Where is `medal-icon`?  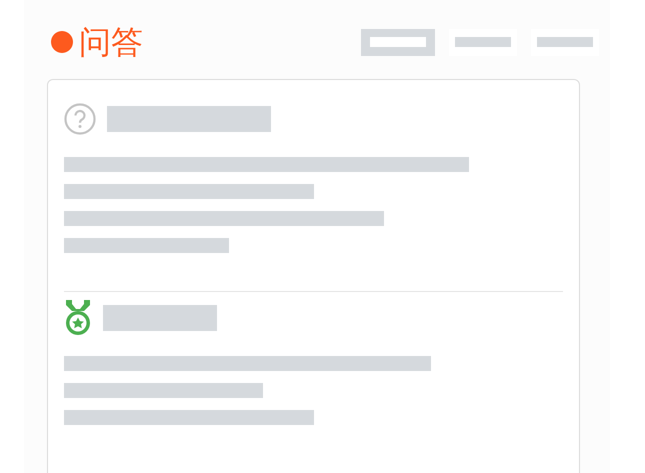 medal-icon is located at coordinates (78, 318).